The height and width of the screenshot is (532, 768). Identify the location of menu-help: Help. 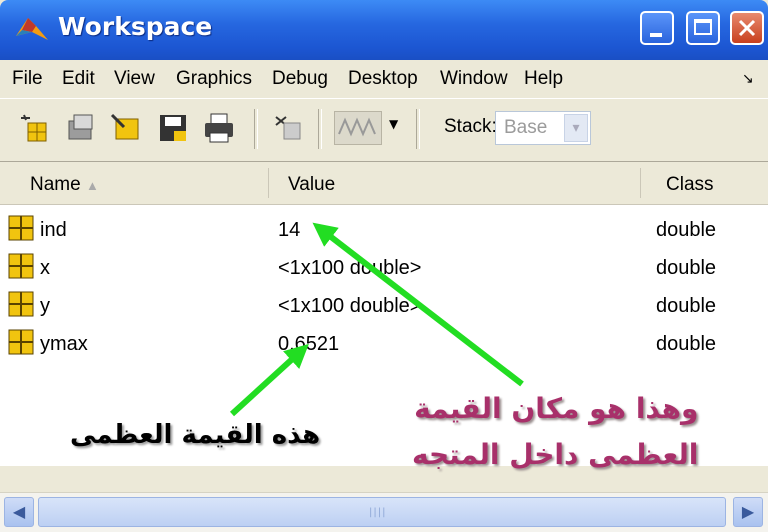
(543, 79).